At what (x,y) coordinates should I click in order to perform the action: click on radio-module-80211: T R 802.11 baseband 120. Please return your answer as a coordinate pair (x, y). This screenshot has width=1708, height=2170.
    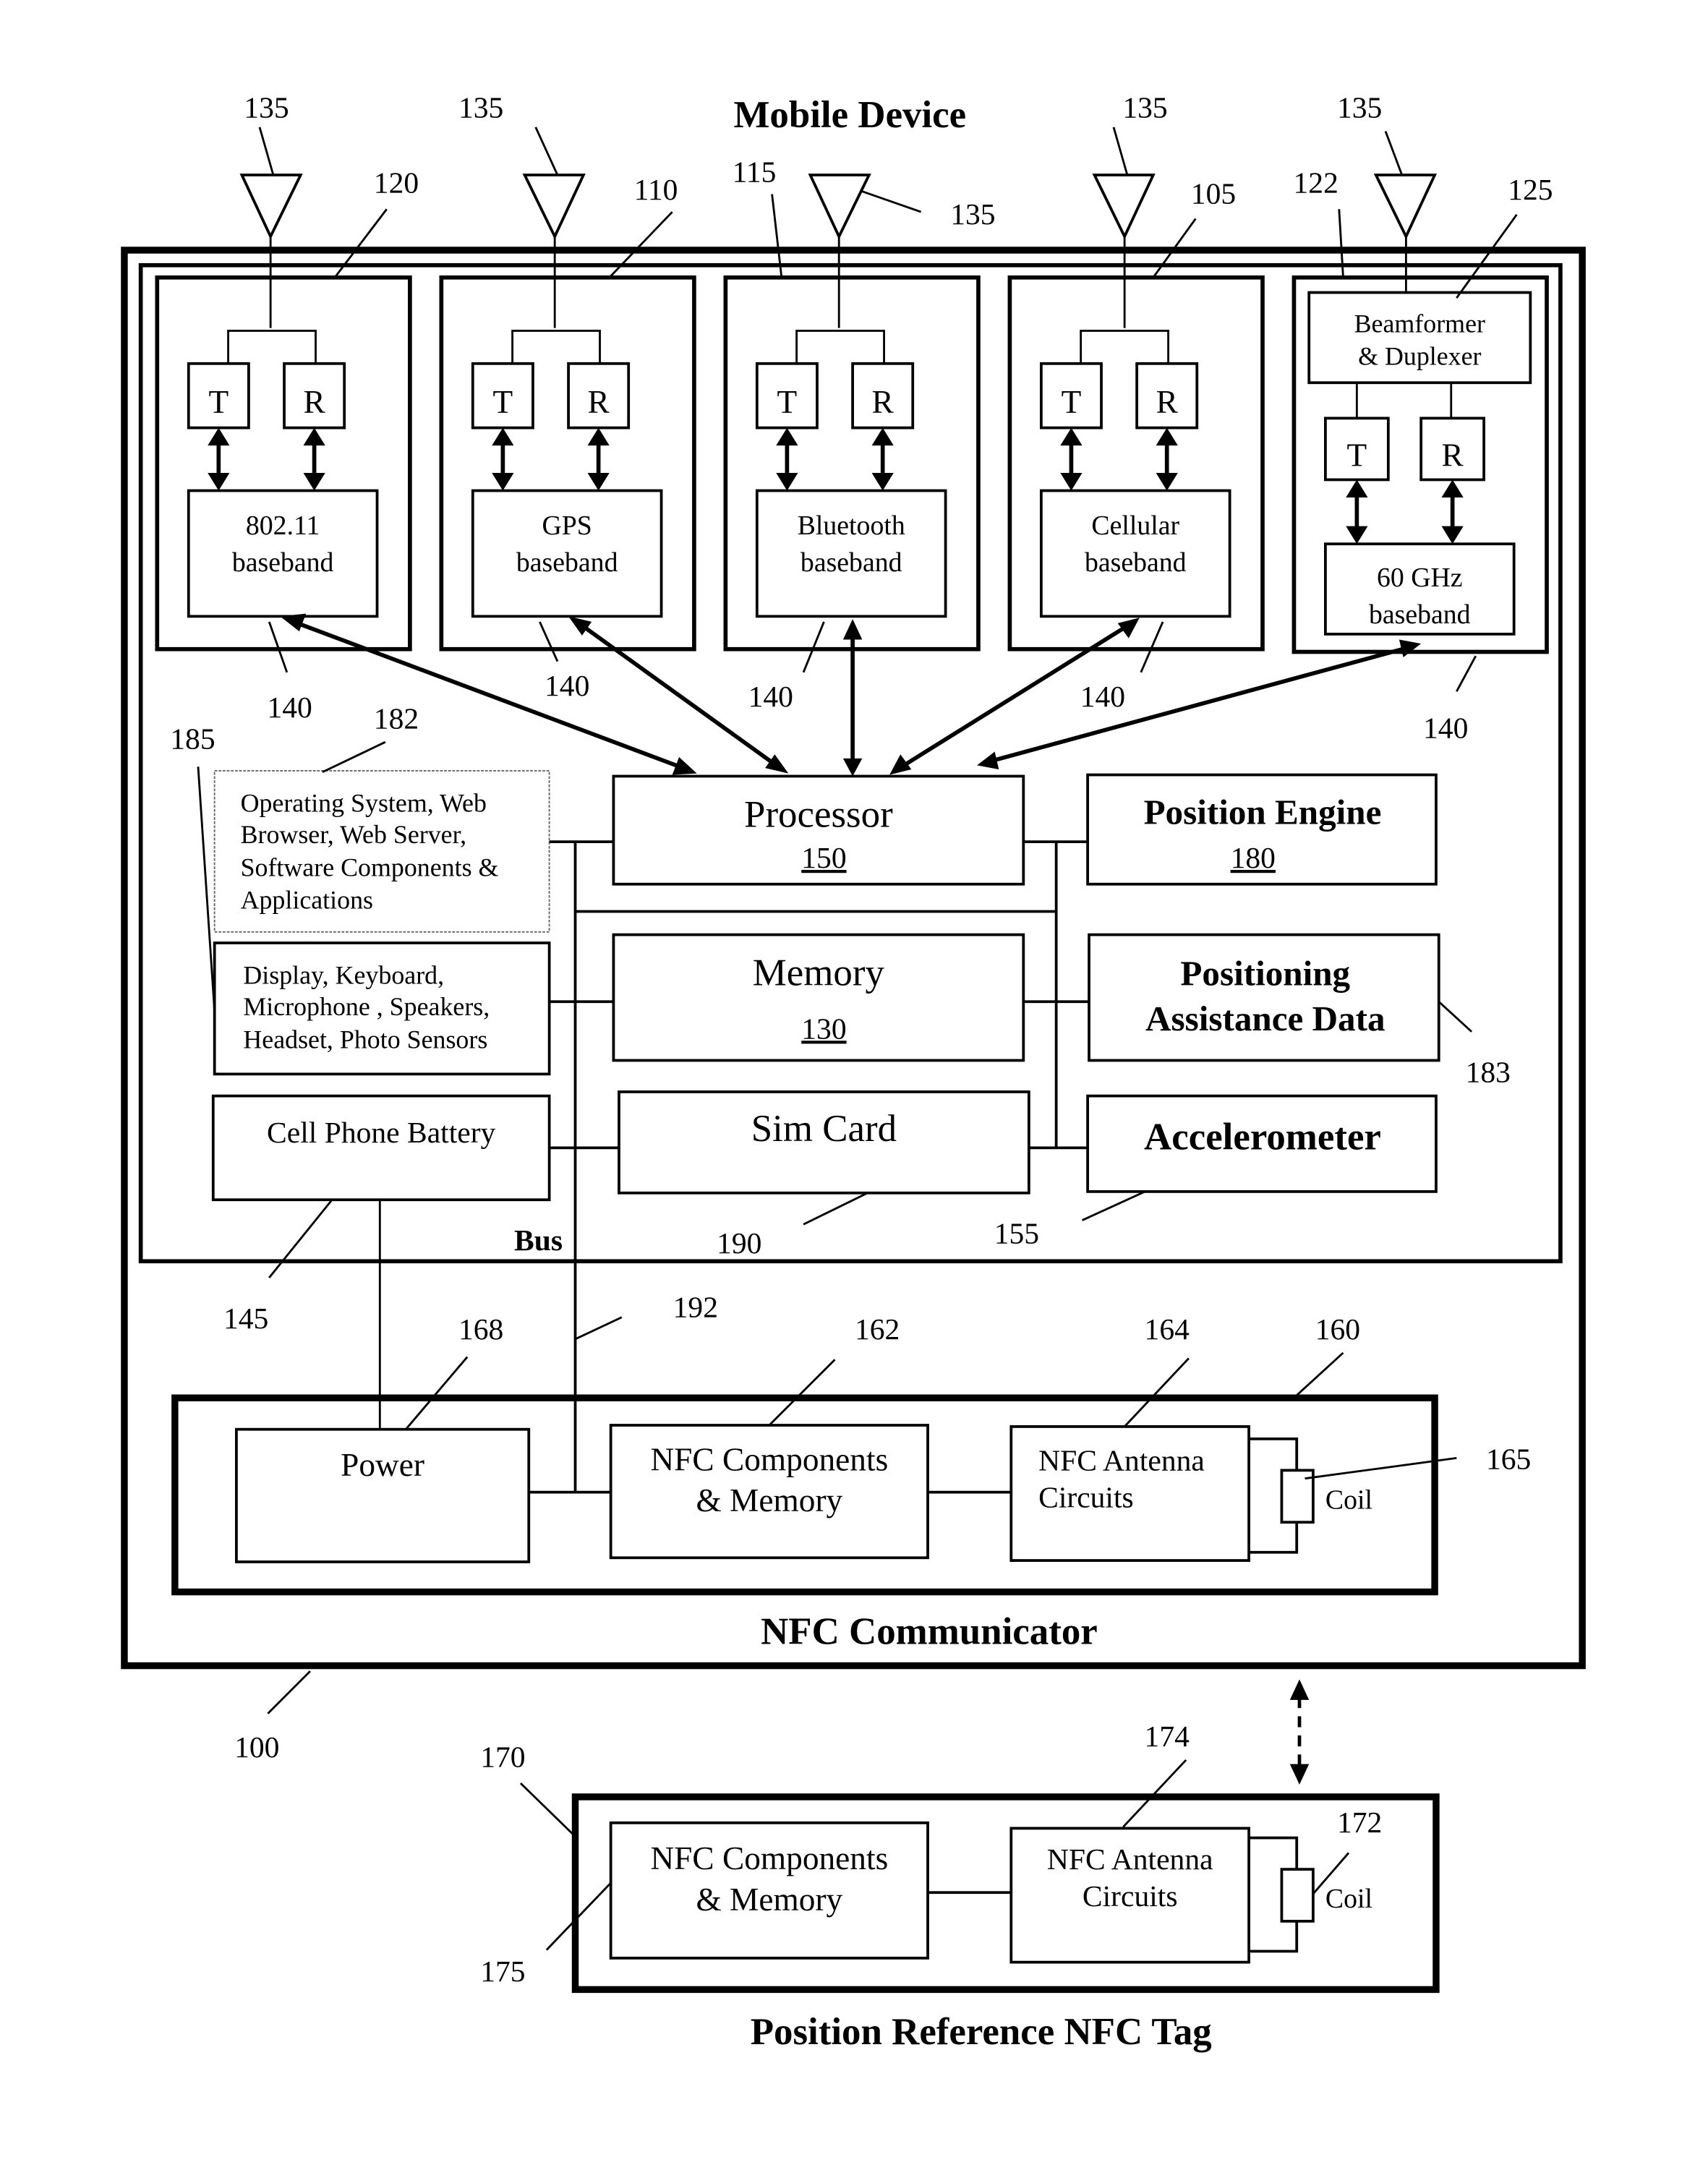
    Looking at the image, I should click on (287, 409).